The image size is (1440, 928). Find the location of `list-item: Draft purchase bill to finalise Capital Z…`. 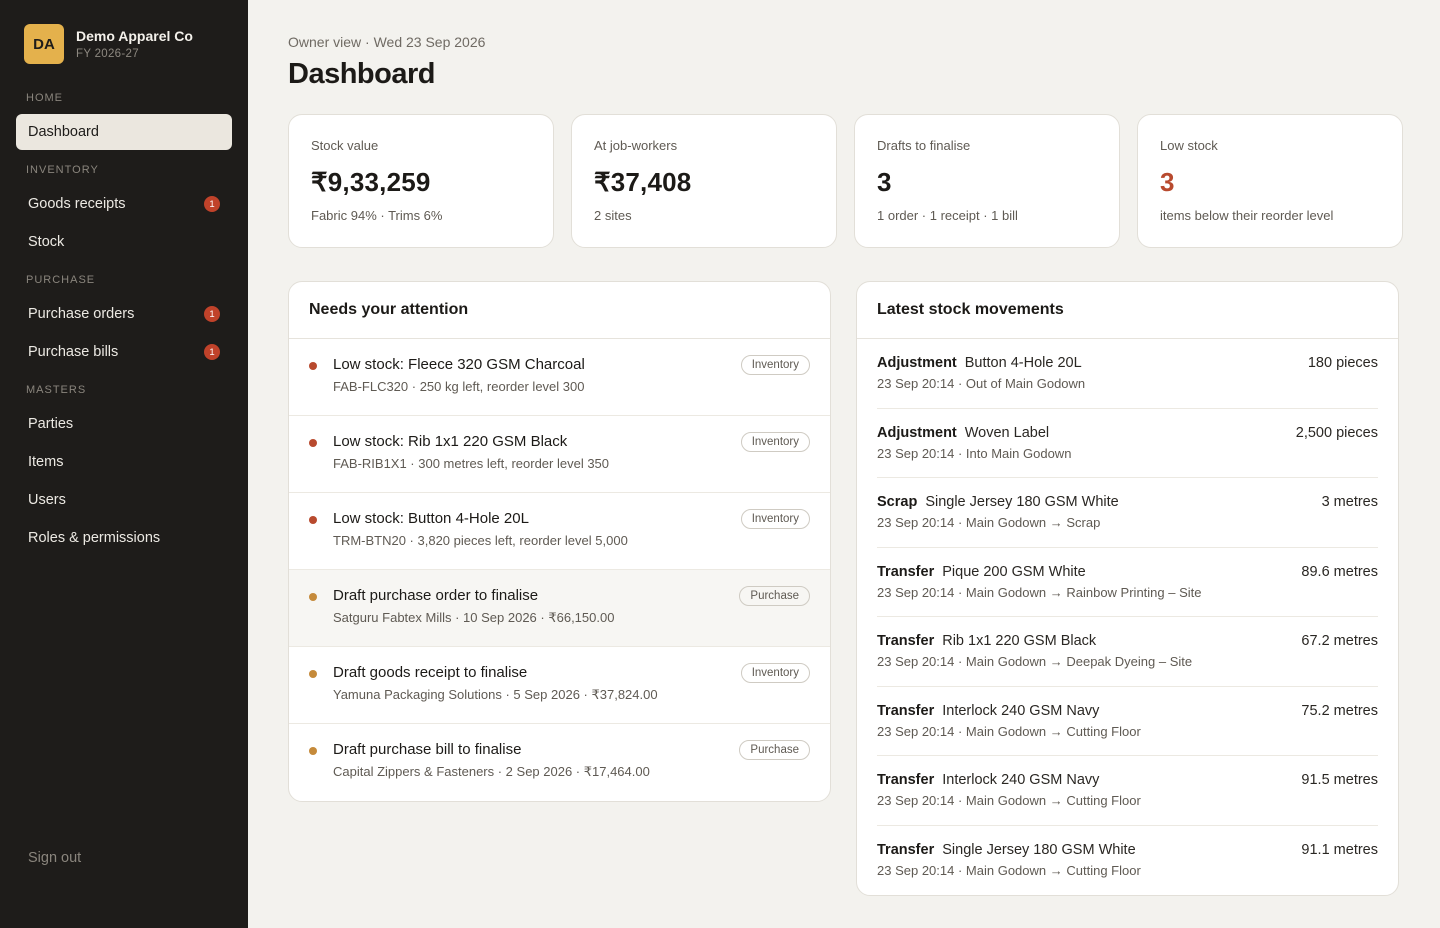

list-item: Draft purchase bill to finalise Capital Z… is located at coordinates (559, 762).